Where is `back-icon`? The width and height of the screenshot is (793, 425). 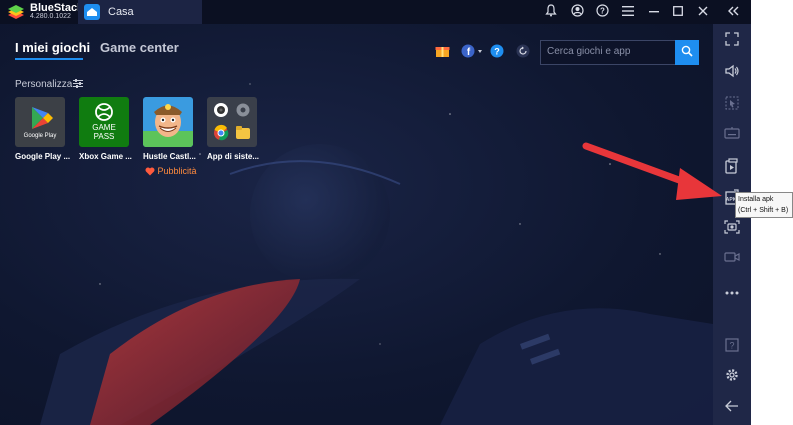
back-icon is located at coordinates (732, 408).